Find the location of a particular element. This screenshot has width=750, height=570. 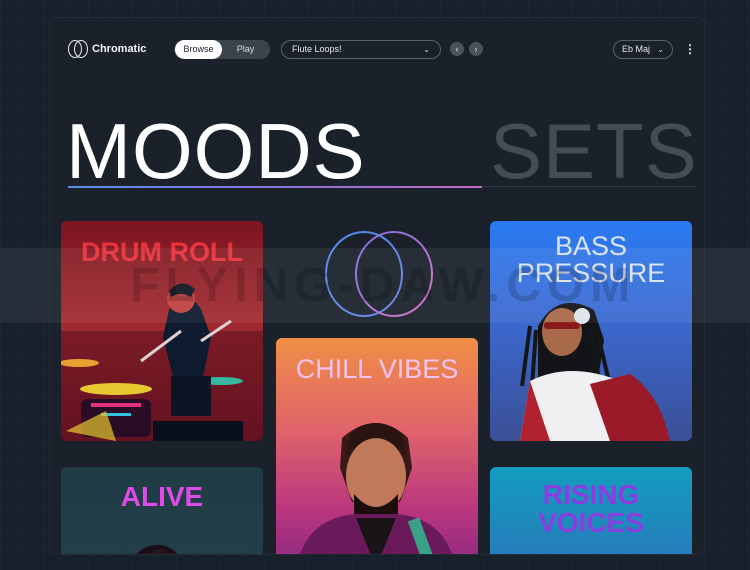

mood-card-chill-vibes: CHILL VIBES is located at coordinates (377, 446).